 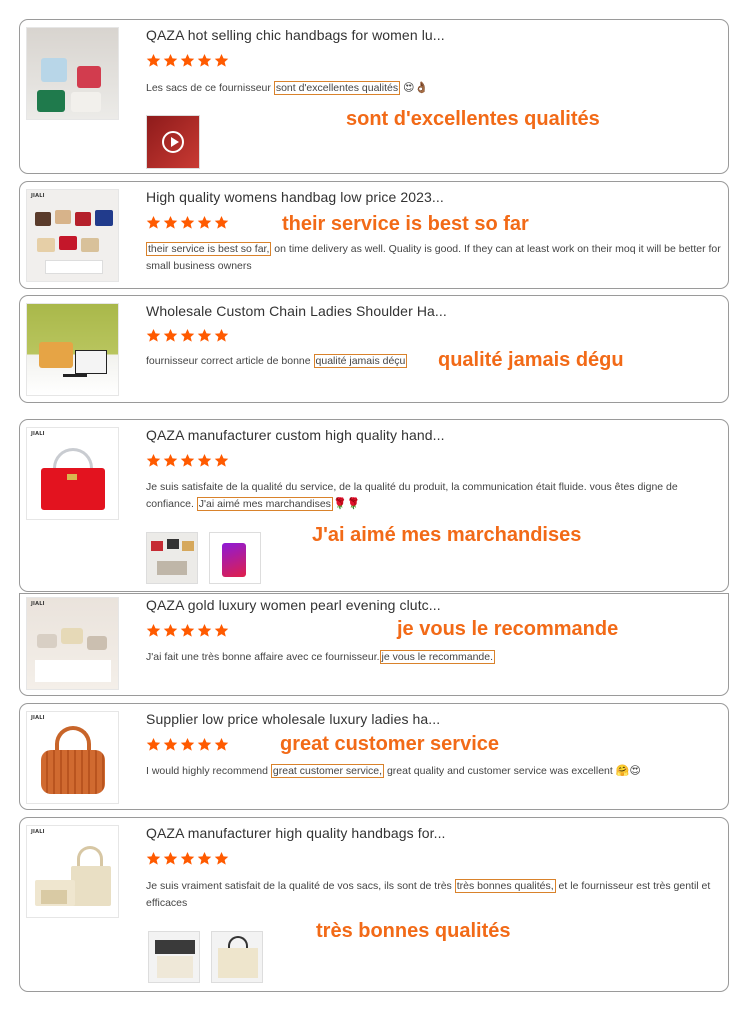 What do you see at coordinates (437, 657) in the screenshot?
I see `review-highlight: je vous le recommande.` at bounding box center [437, 657].